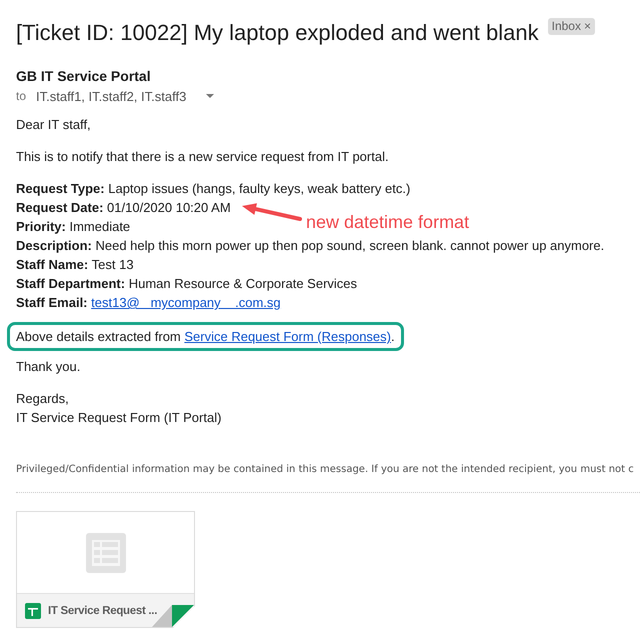 This screenshot has width=640, height=640. Describe the element at coordinates (73, 226) in the screenshot. I see `request-field: Priority: Immediate` at that location.